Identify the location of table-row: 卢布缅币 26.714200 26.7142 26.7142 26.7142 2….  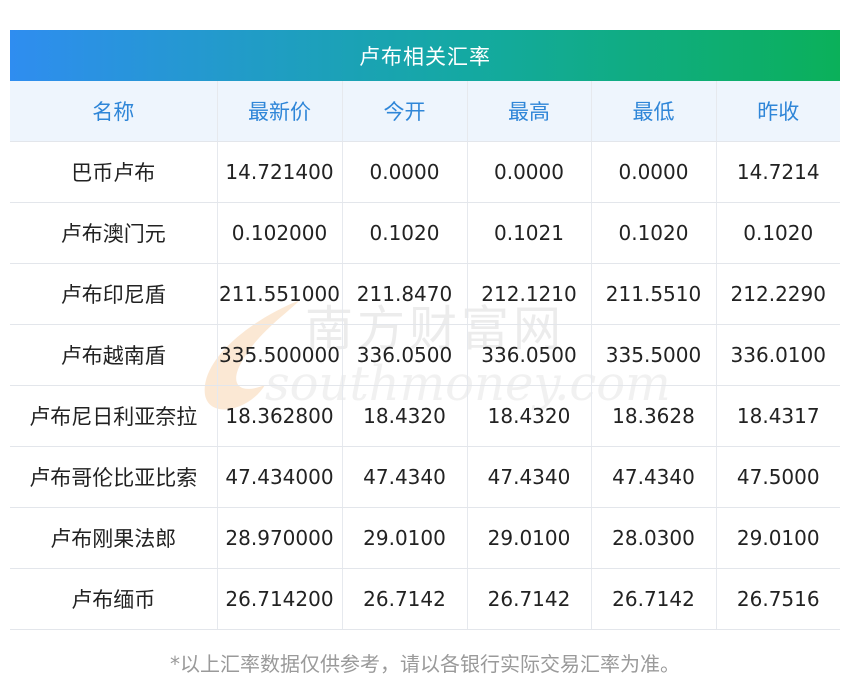
(425, 599).